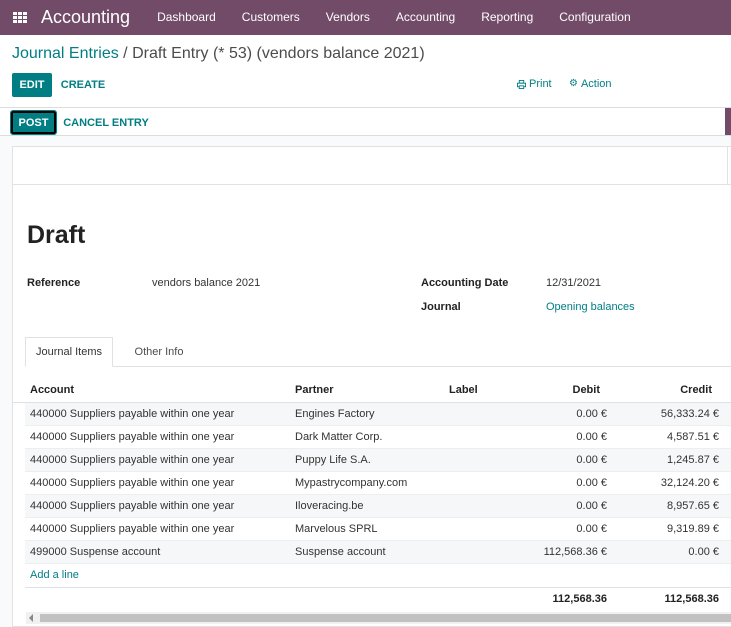  Describe the element at coordinates (339, 437) in the screenshot. I see `cell-partner: Dark Matter Corp.` at that location.